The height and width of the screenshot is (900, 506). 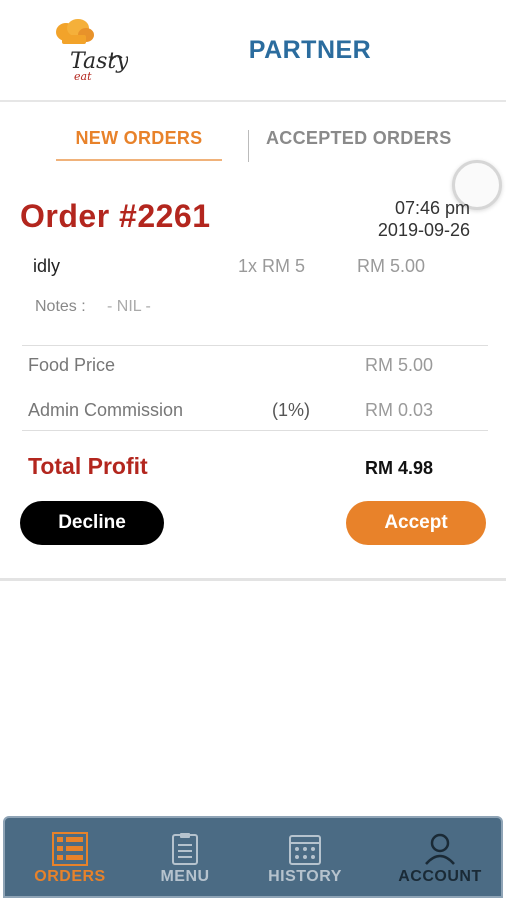 What do you see at coordinates (399, 468) in the screenshot?
I see `total-profit-value: RM 4.98` at bounding box center [399, 468].